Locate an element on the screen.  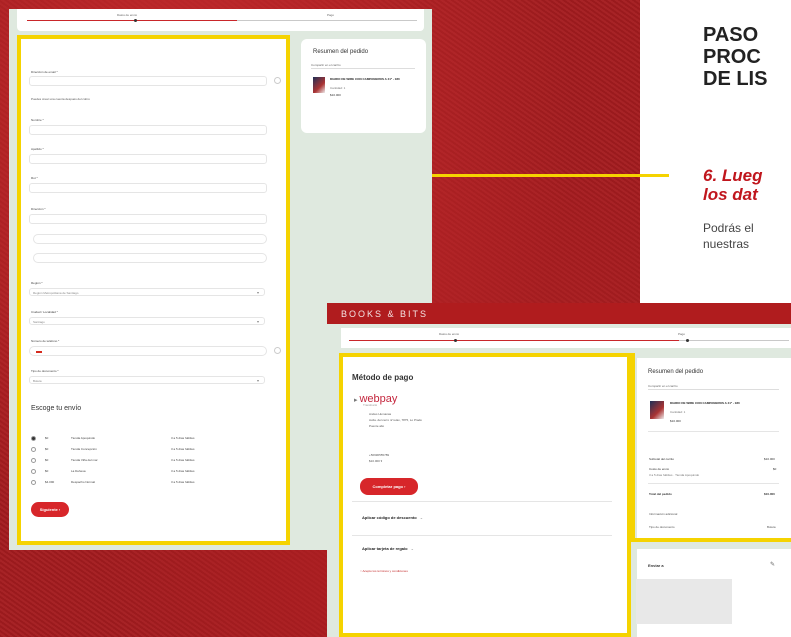
radio-selected is located at coordinates (33, 438).